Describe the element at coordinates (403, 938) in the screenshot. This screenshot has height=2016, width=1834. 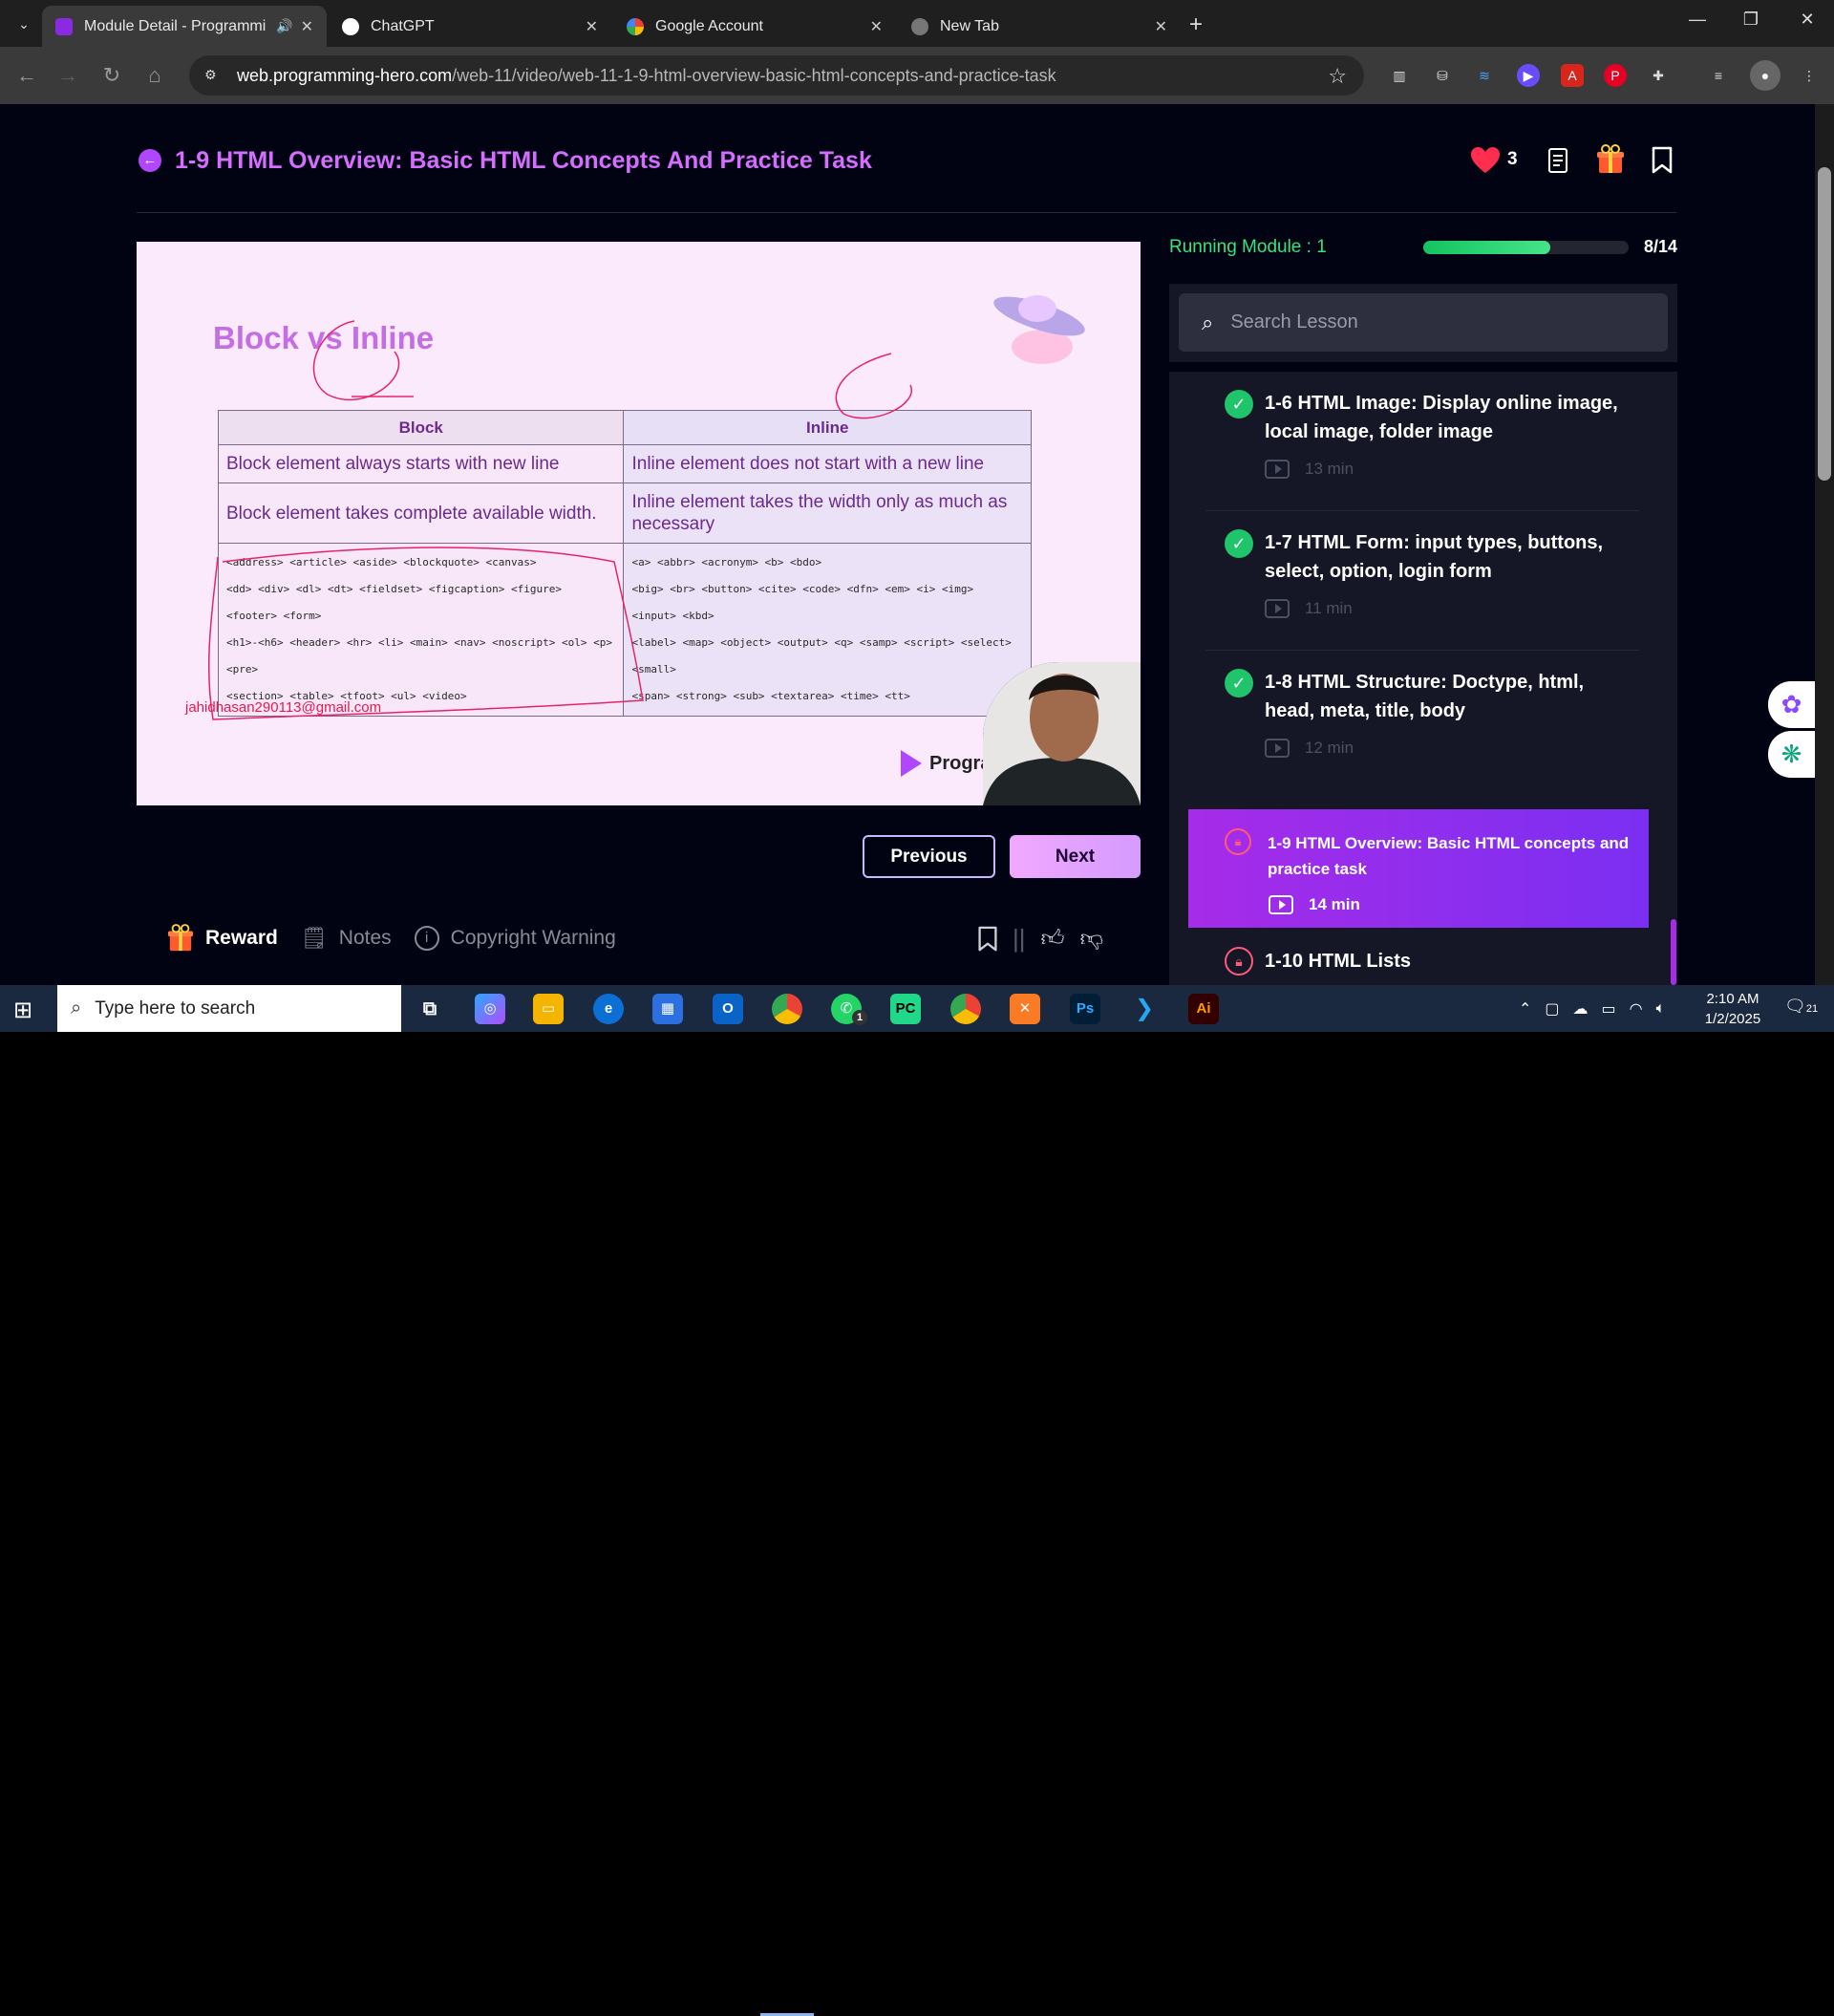
I see `lesson-actions-bar: Reward 🗒 Notes i Copyright Warning` at that location.